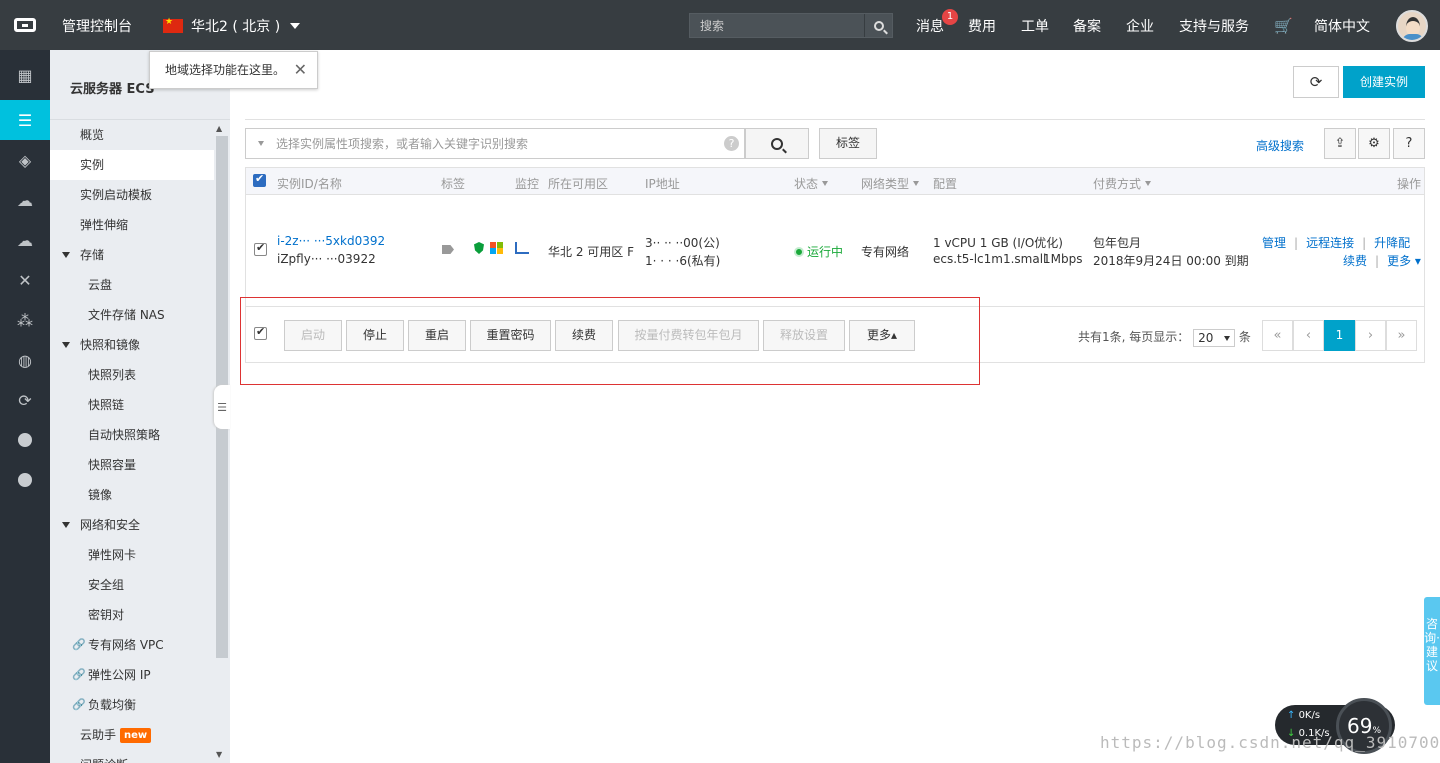  What do you see at coordinates (132, 705) in the screenshot?
I see `sidebar-item-slb: 🔗 负载均衡` at bounding box center [132, 705].